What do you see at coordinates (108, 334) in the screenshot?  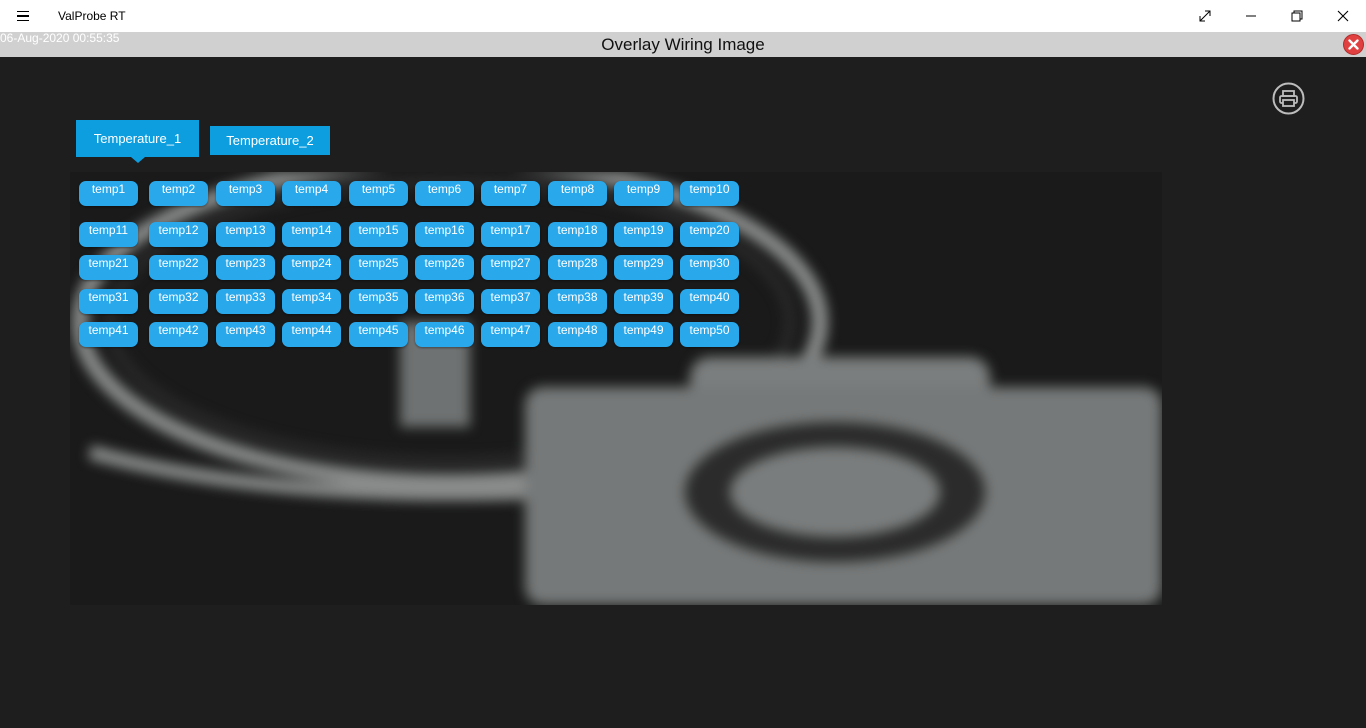 I see `temp-button-41: temp41` at bounding box center [108, 334].